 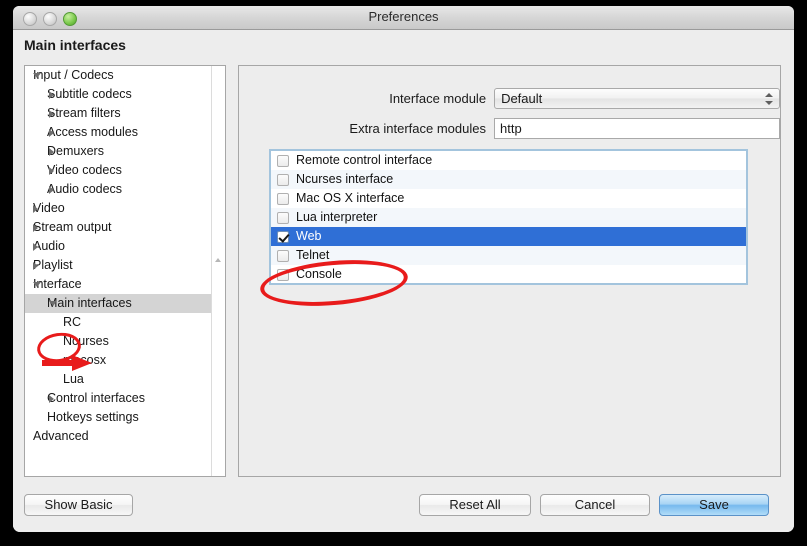 I want to click on window-titlebar: Preferences, so click(x=403, y=18).